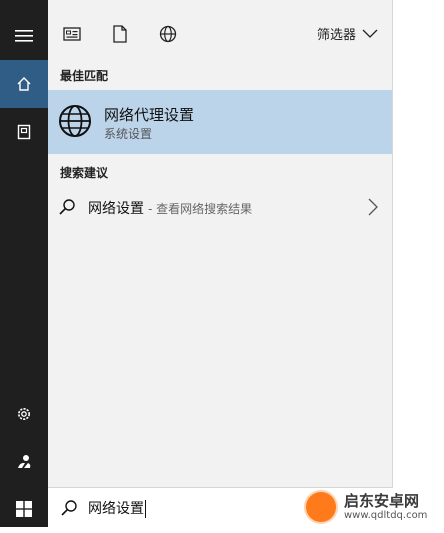  What do you see at coordinates (128, 134) in the screenshot?
I see `best-match-subtitle: 系统设置` at bounding box center [128, 134].